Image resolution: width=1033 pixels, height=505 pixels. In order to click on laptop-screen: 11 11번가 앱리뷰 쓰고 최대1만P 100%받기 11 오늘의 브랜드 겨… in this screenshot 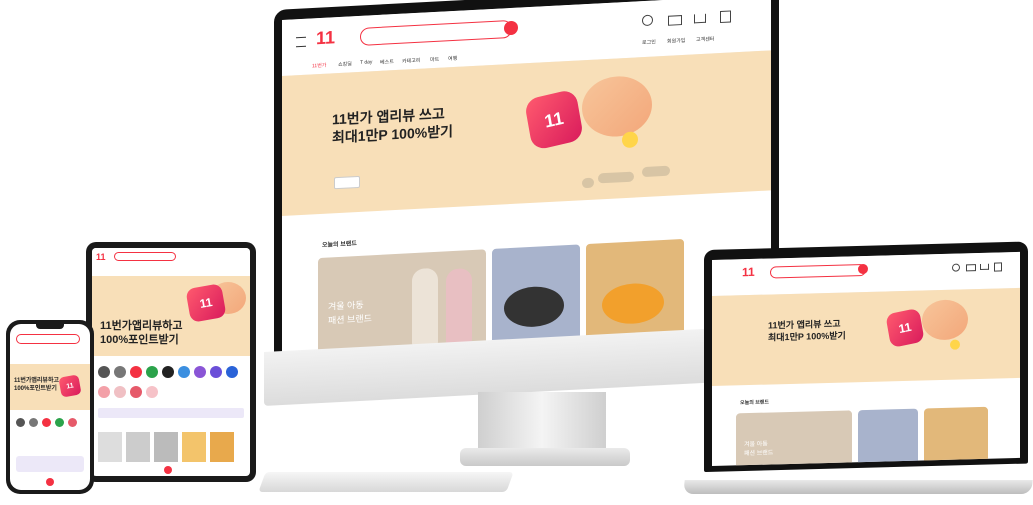, I will do `click(866, 358)`.